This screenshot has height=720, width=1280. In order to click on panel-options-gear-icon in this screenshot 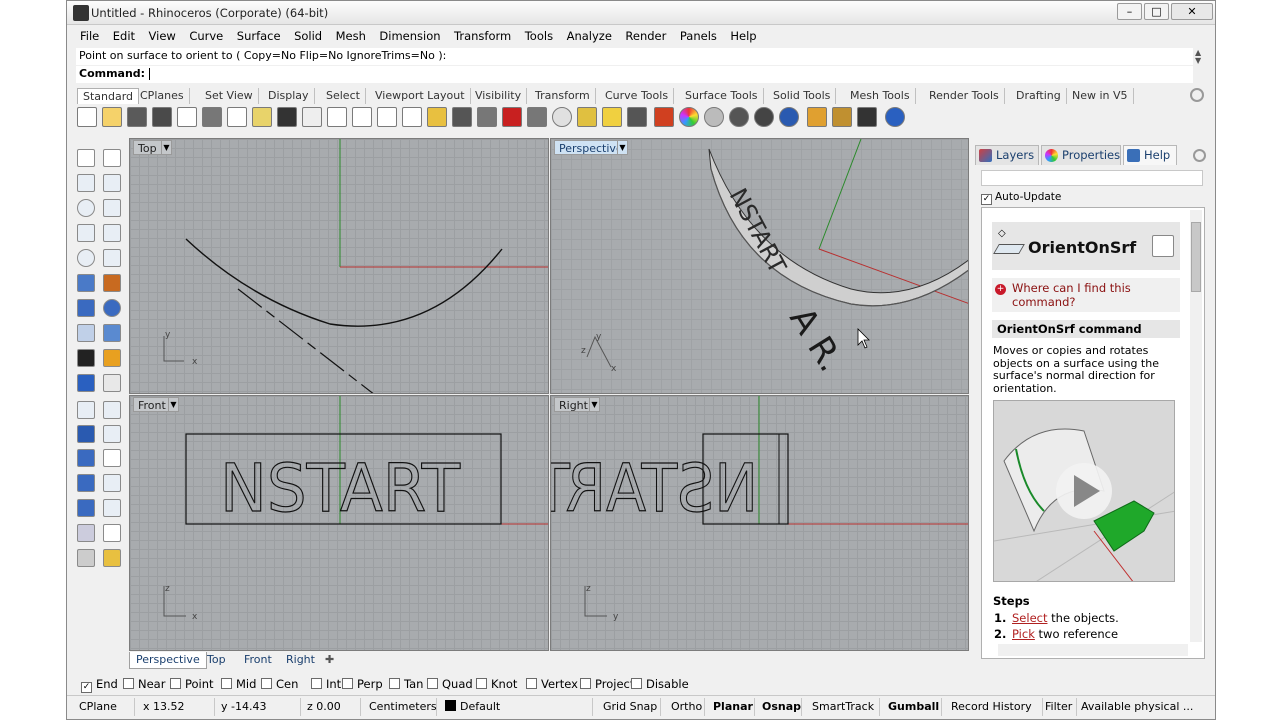, I will do `click(1199, 155)`.